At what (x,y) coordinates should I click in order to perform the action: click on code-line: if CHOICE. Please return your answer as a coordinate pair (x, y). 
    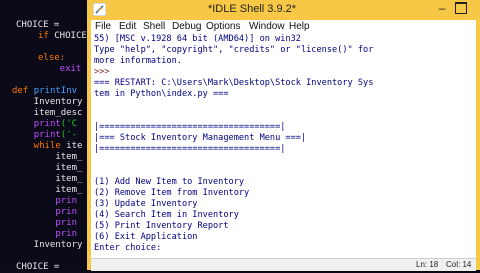
    Looking at the image, I should click on (62, 36).